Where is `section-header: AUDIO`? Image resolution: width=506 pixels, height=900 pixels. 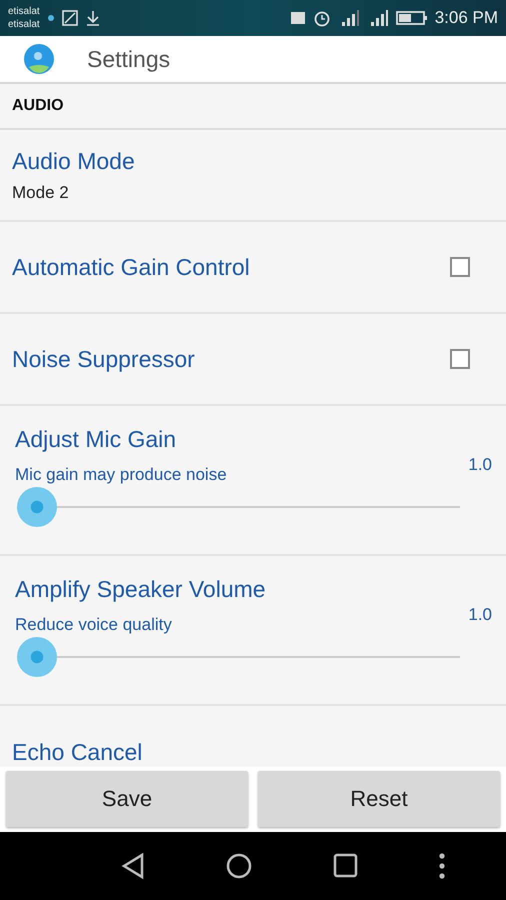 section-header: AUDIO is located at coordinates (253, 107).